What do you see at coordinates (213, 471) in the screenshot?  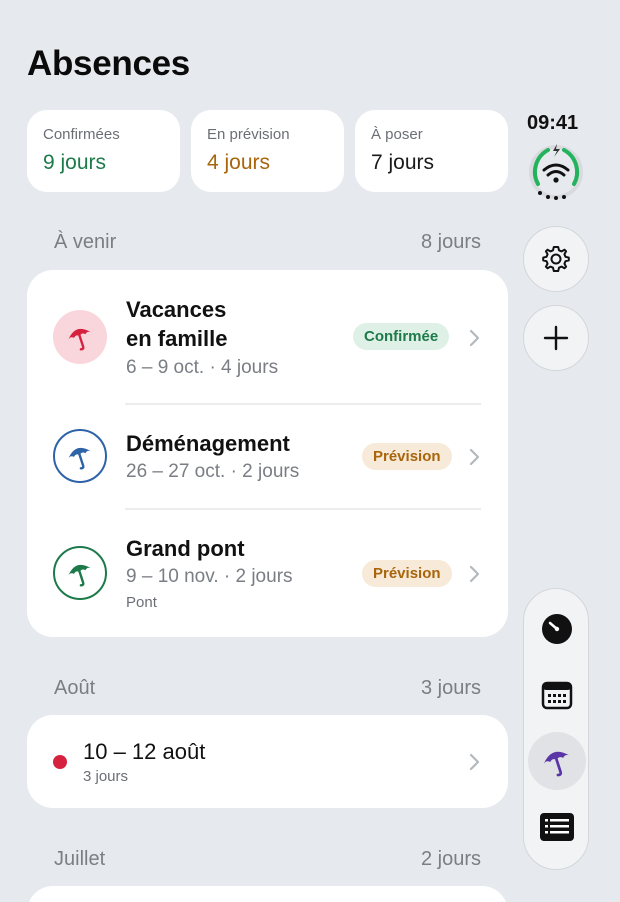 I see `absence-dates: 26 – 27 oct. · 2 jours` at bounding box center [213, 471].